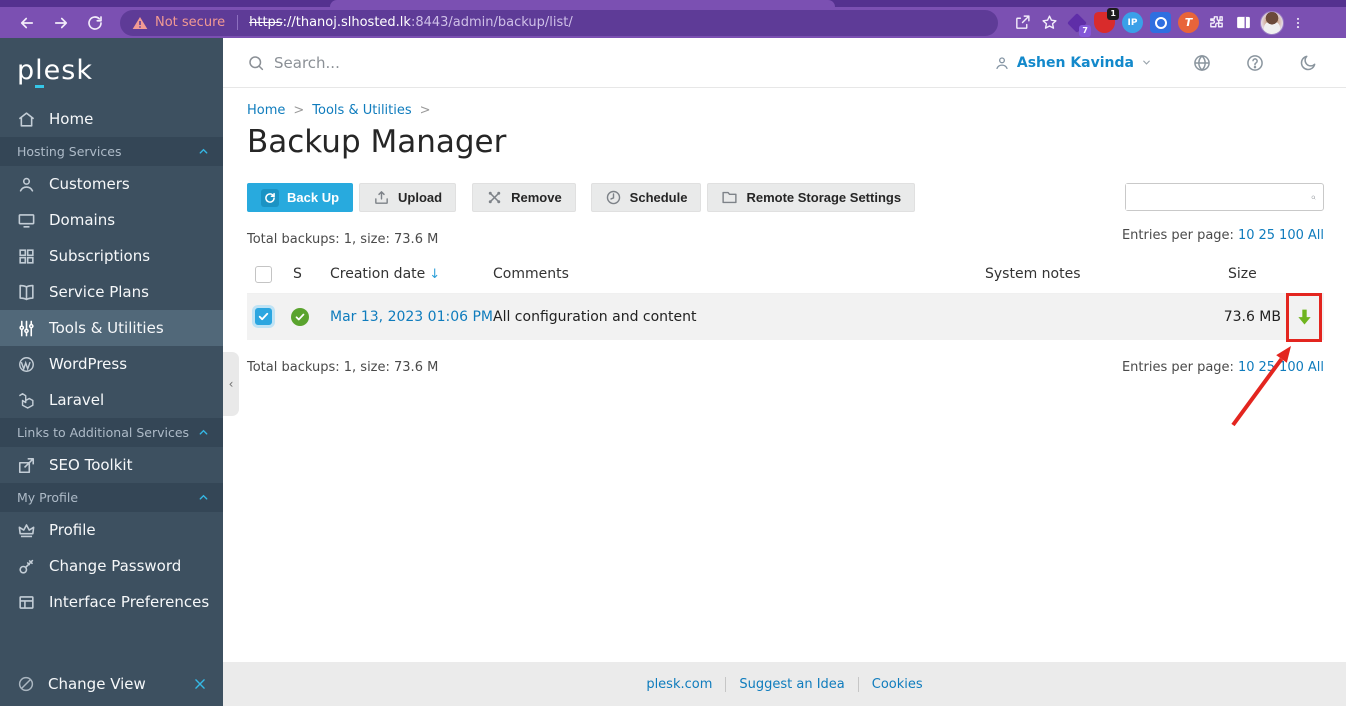 The width and height of the screenshot is (1346, 706). What do you see at coordinates (1033, 274) in the screenshot?
I see `column-system-notes: System notes` at bounding box center [1033, 274].